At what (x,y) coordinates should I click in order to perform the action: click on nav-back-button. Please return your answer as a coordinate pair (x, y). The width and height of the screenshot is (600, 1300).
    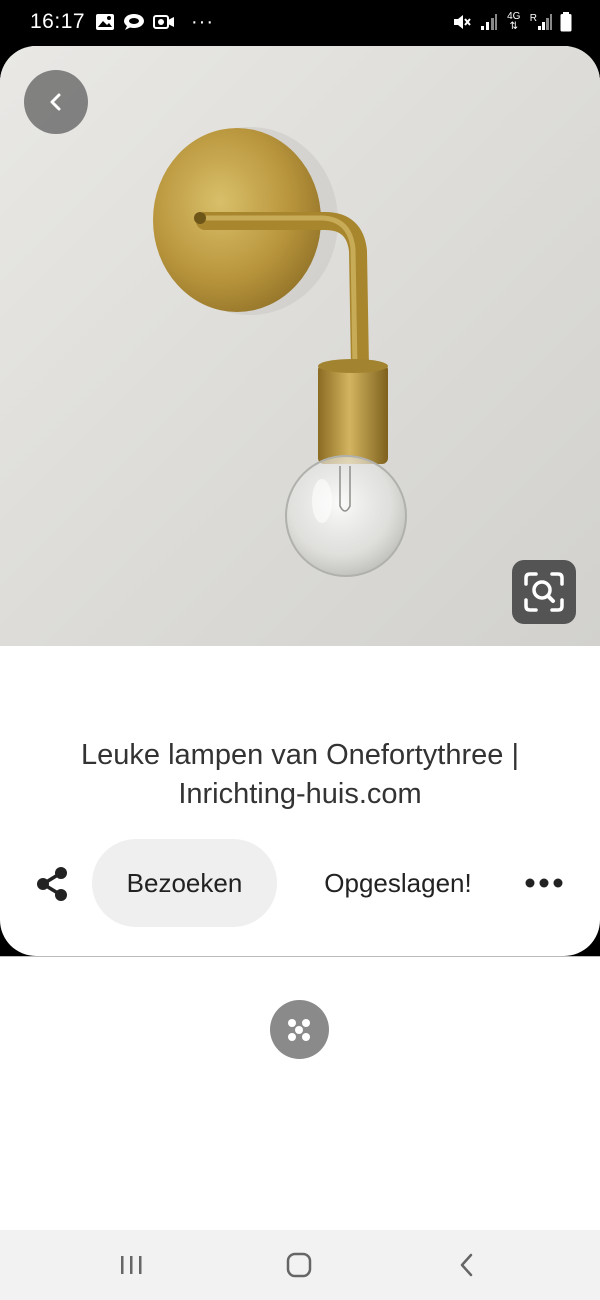
    Looking at the image, I should click on (467, 1265).